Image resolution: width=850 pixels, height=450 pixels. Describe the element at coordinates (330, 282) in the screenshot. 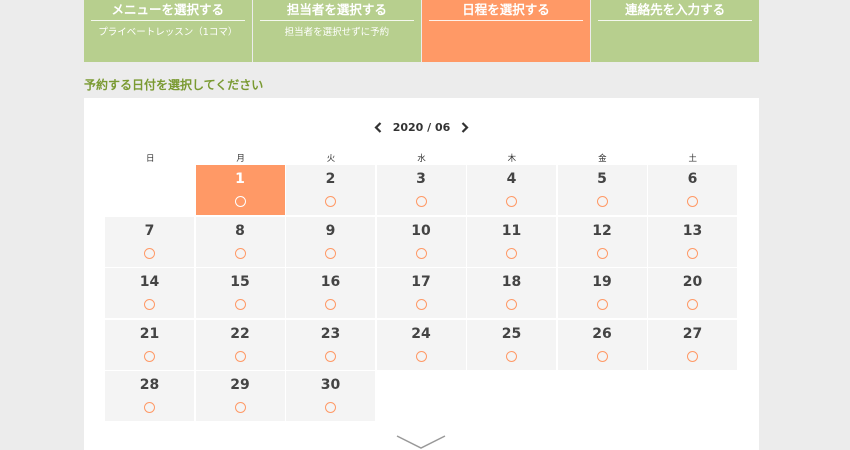

I see `day-number: 16` at that location.